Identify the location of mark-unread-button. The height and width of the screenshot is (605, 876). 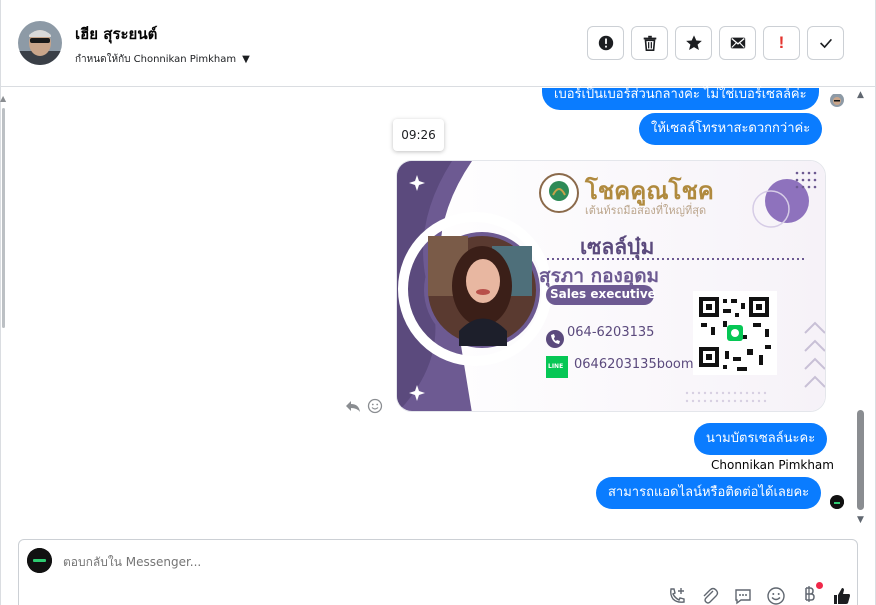
(737, 43).